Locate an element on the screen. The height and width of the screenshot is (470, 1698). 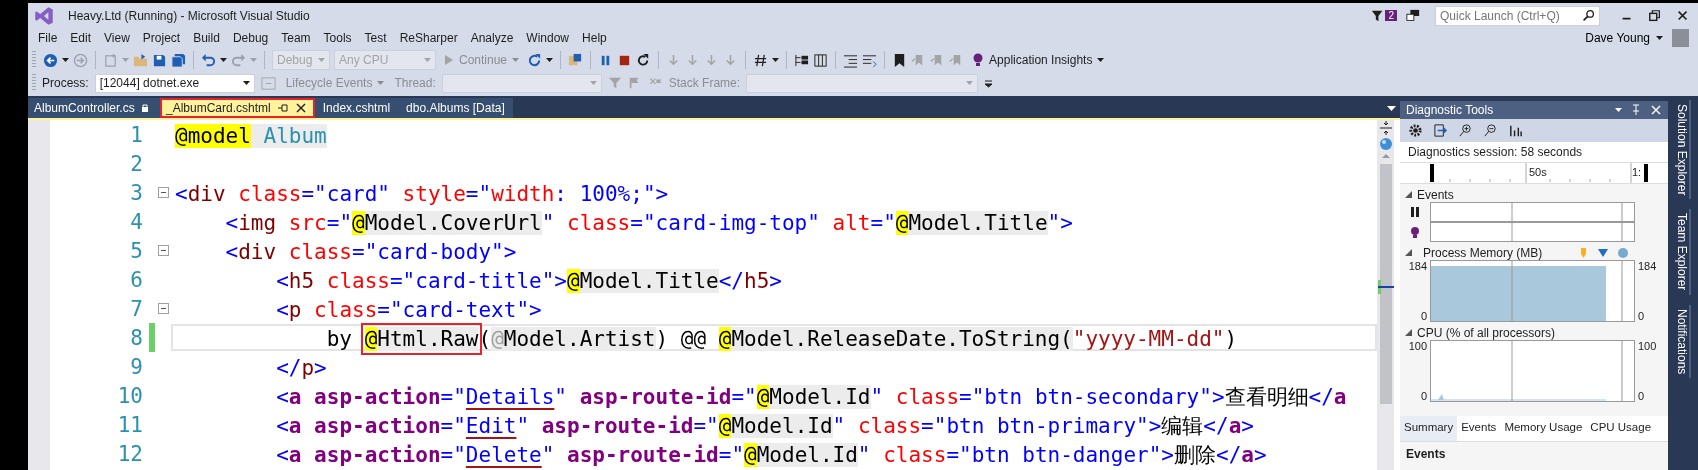
zoom-out-icon is located at coordinates (1490, 130).